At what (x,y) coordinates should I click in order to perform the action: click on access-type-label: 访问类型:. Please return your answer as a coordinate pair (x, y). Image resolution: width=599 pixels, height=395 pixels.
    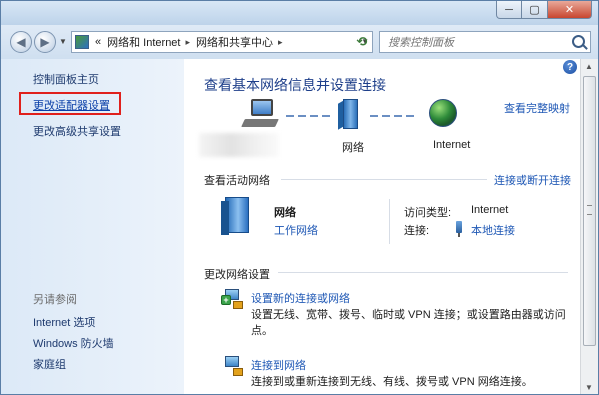
    Looking at the image, I should click on (428, 213).